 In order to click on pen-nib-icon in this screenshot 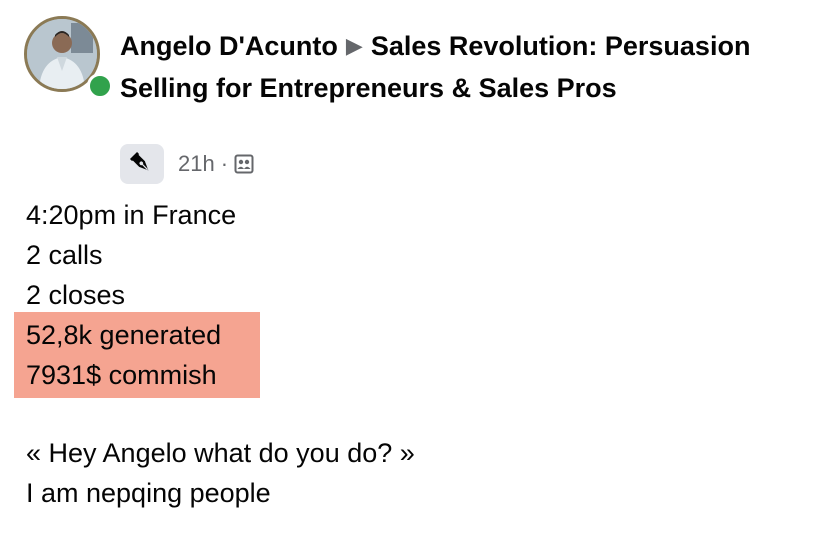, I will do `click(139, 161)`.